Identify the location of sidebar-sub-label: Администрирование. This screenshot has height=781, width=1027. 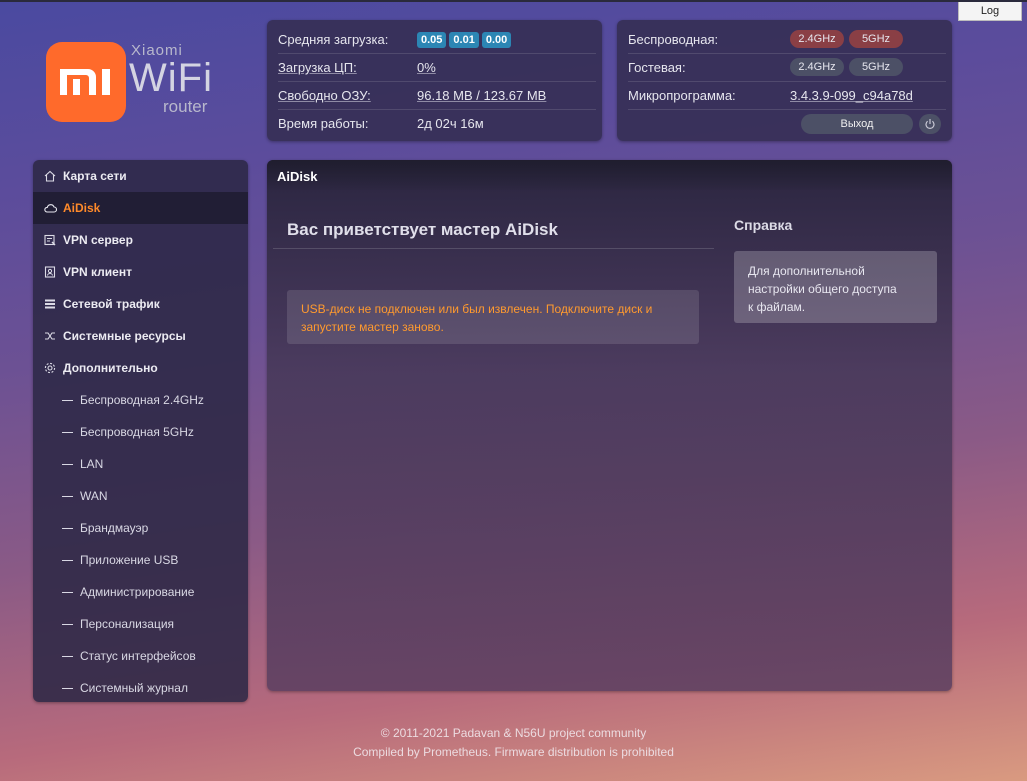
(137, 592).